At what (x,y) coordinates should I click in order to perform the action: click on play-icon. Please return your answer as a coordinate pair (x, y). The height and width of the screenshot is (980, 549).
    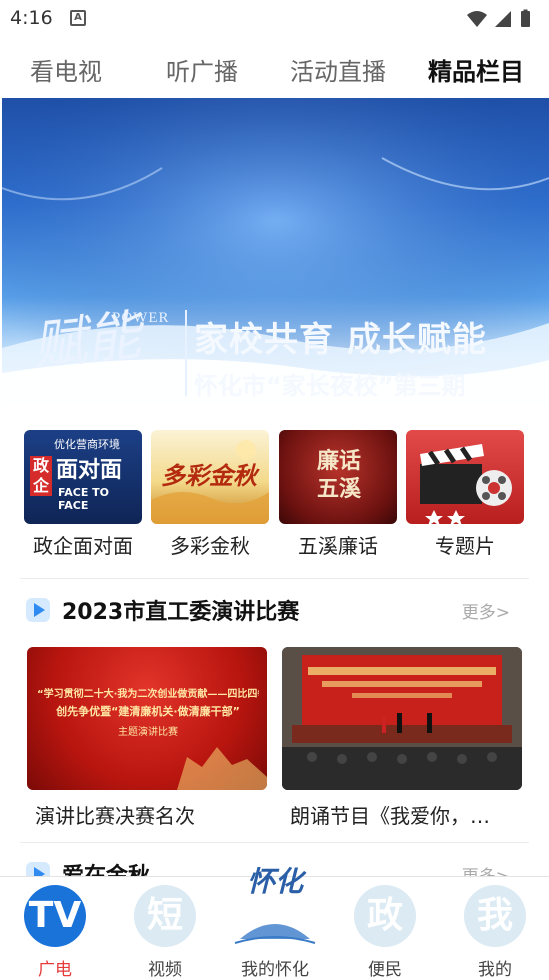
    Looking at the image, I should click on (38, 610).